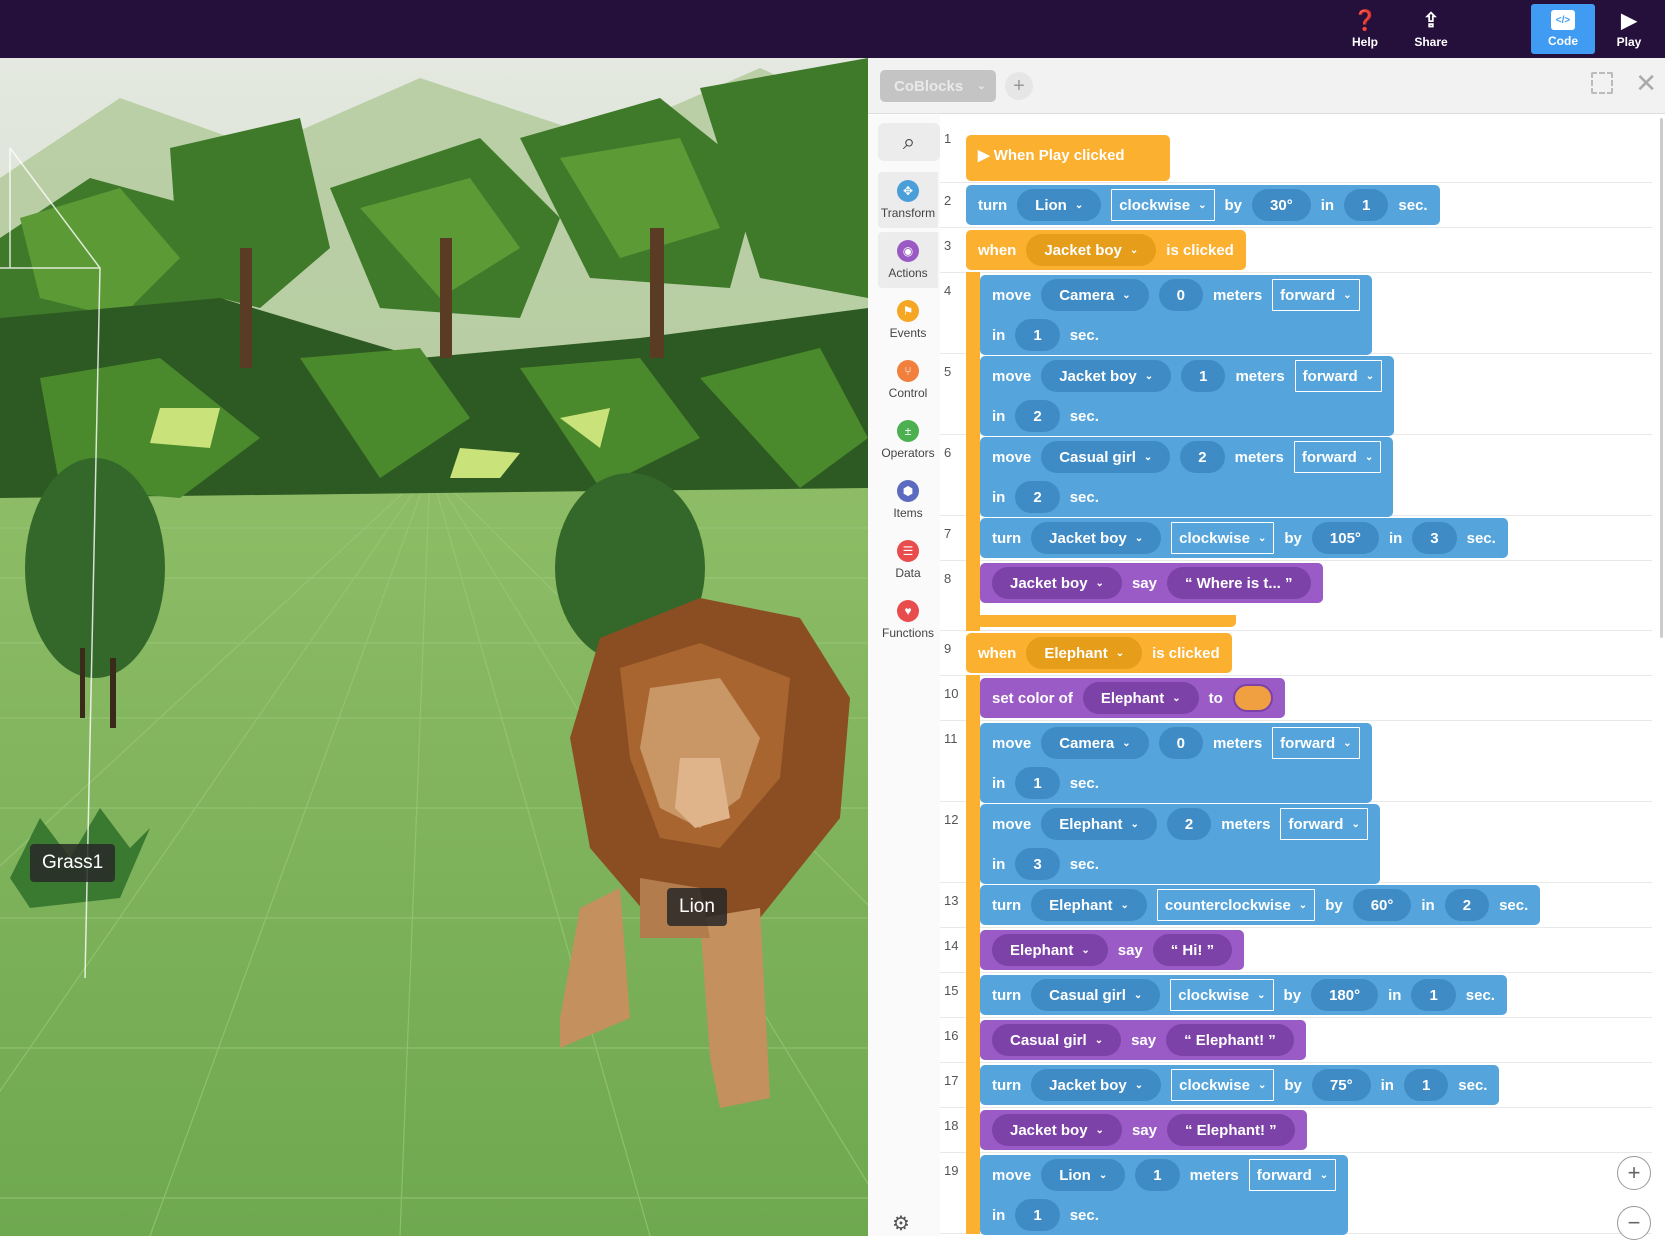  I want to click on blue-block: move Casual girl ⌄ 2 meters forward ⌄ in 2 sec., so click(1187, 477).